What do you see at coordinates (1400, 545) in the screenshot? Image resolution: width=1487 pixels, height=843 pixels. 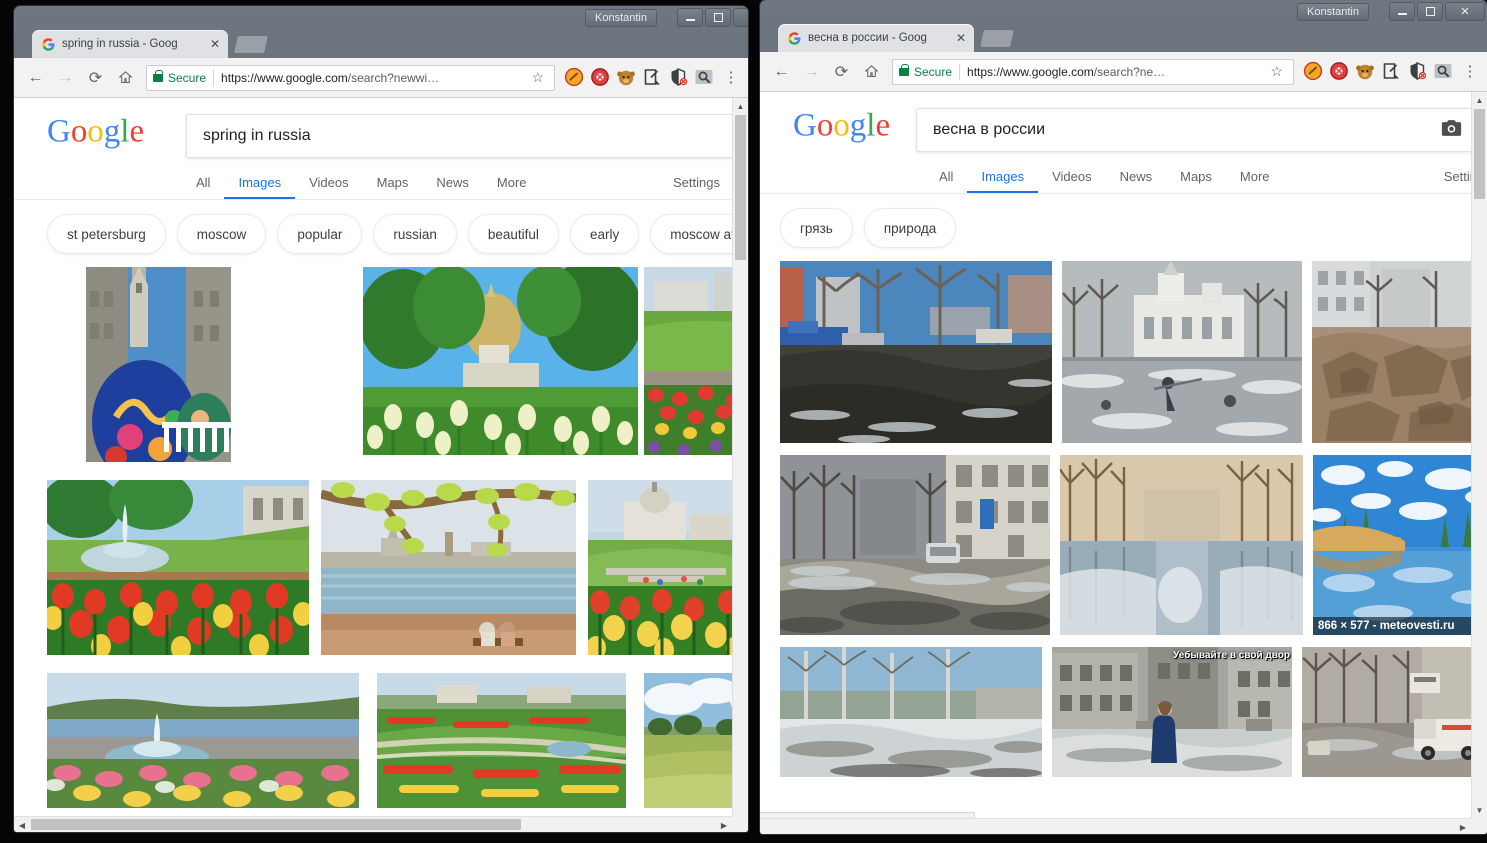 I see `image-result-reed-flood: 866 × 577 - meteovesti.ru` at bounding box center [1400, 545].